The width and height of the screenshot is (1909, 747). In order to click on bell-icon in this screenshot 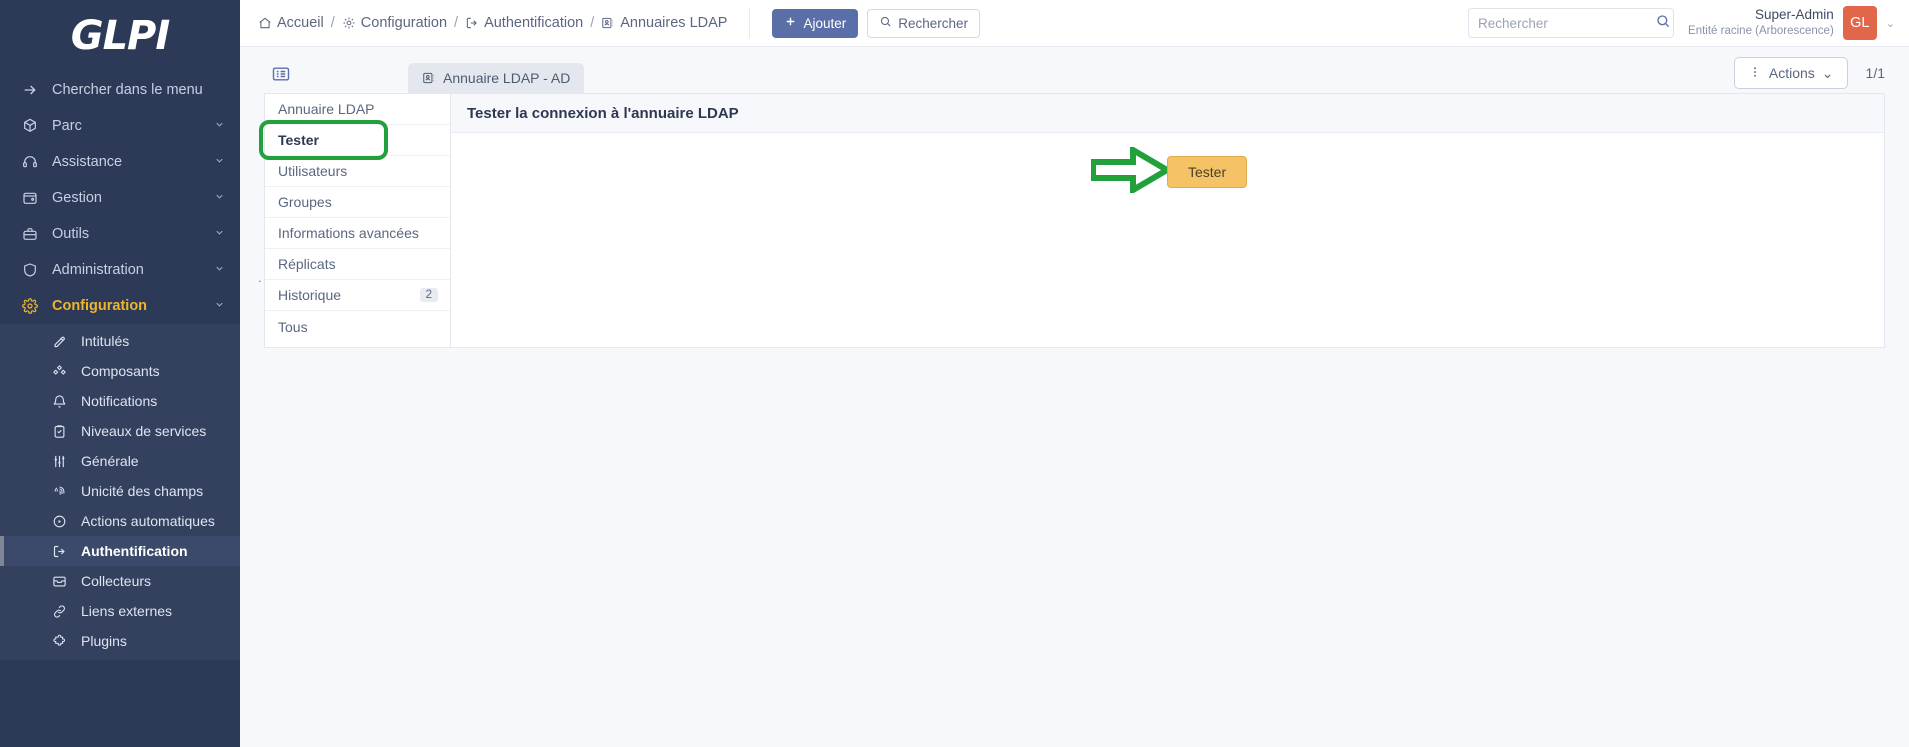, I will do `click(62, 401)`.